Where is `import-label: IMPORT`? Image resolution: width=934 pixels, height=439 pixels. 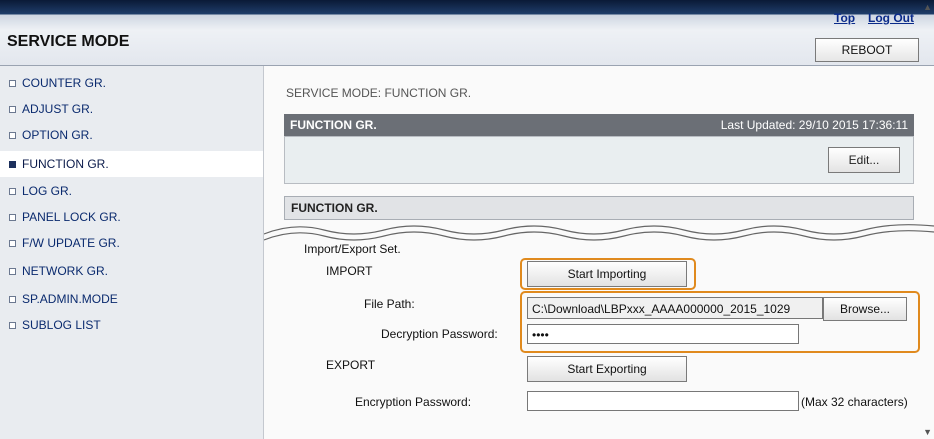 import-label: IMPORT is located at coordinates (349, 271).